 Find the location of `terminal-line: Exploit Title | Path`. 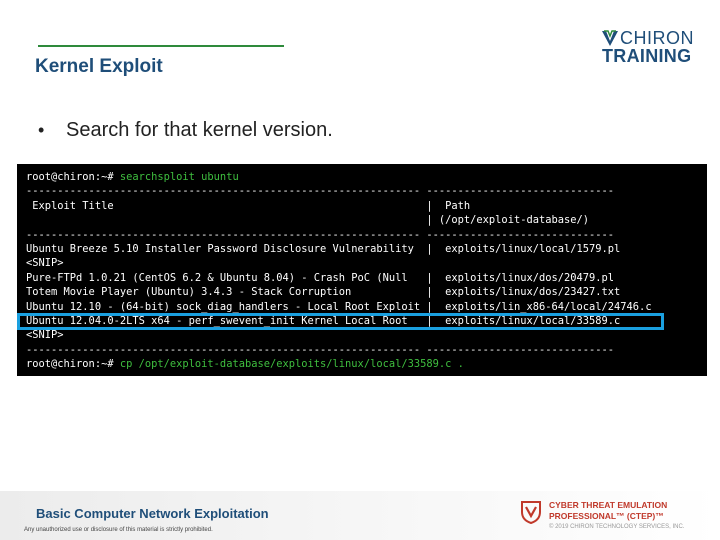

terminal-line: Exploit Title | Path is located at coordinates (248, 205).